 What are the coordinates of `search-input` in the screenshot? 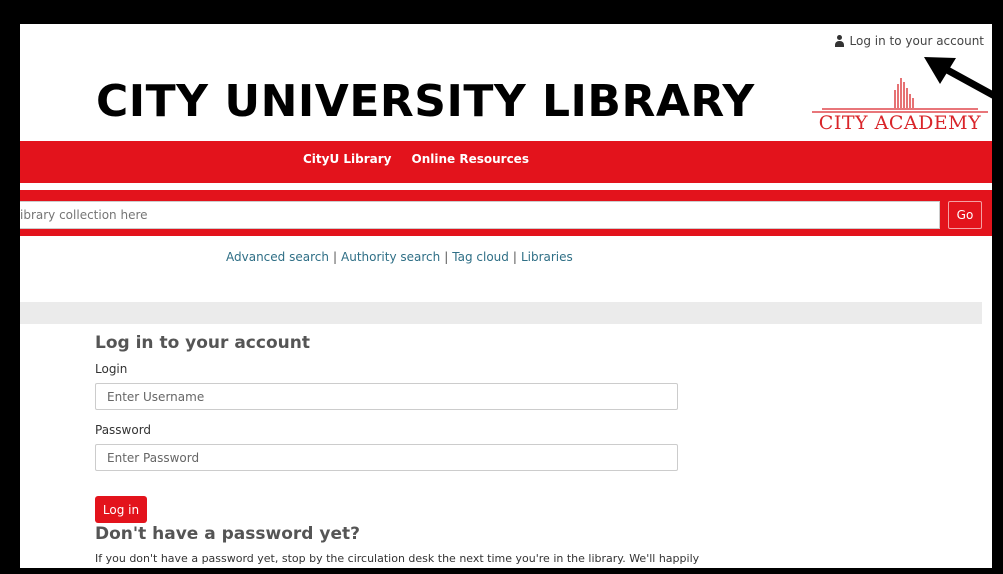 It's located at (480, 215).